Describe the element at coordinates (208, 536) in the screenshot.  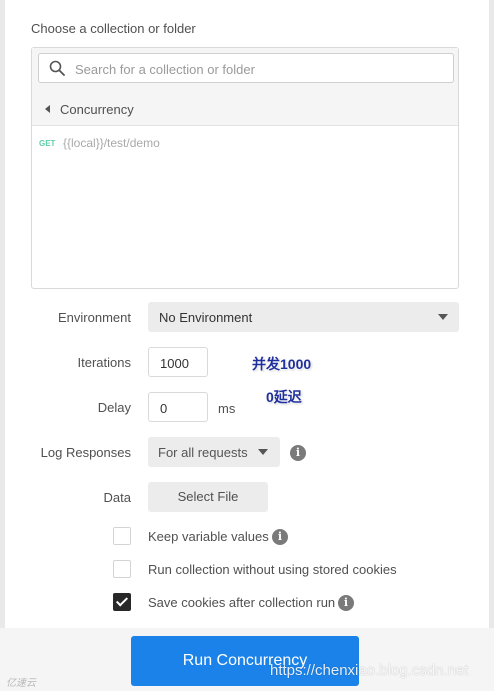
I see `keep-variable-values-label: Keep variable values` at that location.